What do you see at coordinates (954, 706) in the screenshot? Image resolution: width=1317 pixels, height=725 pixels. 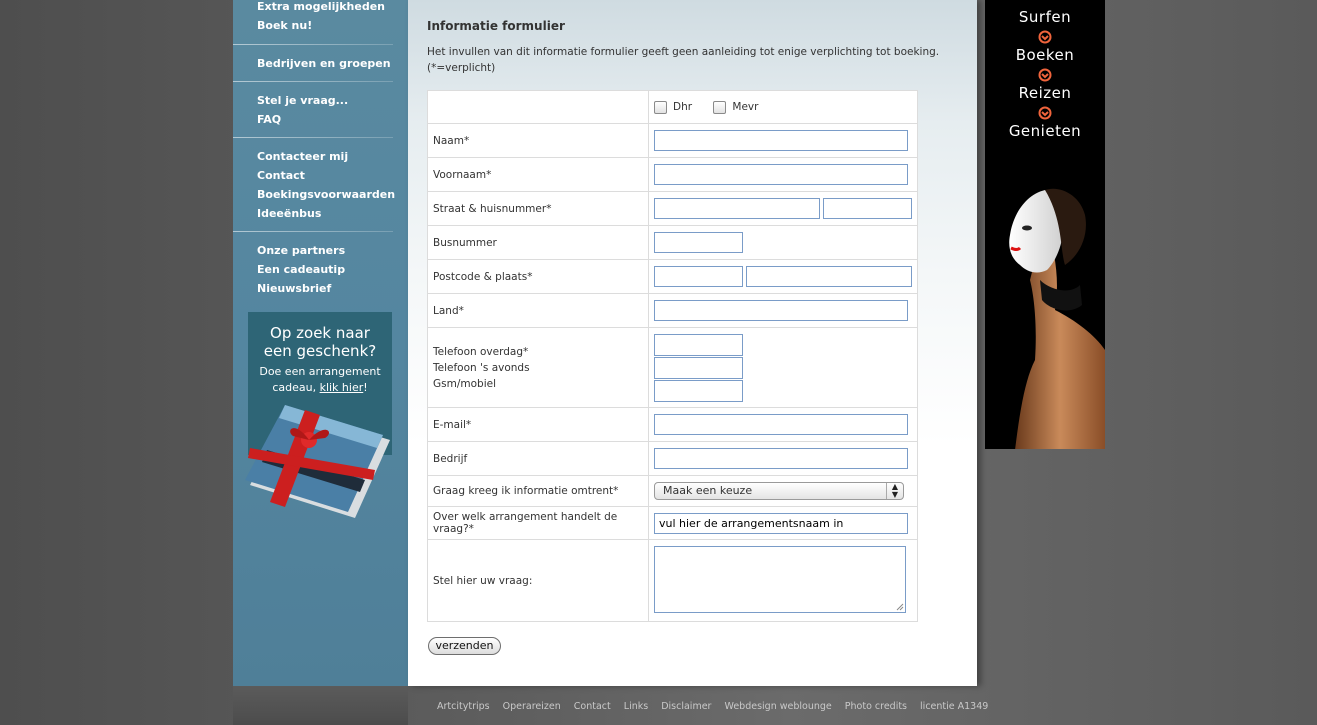 I see `footer-link-licentie: licentie A1349` at bounding box center [954, 706].